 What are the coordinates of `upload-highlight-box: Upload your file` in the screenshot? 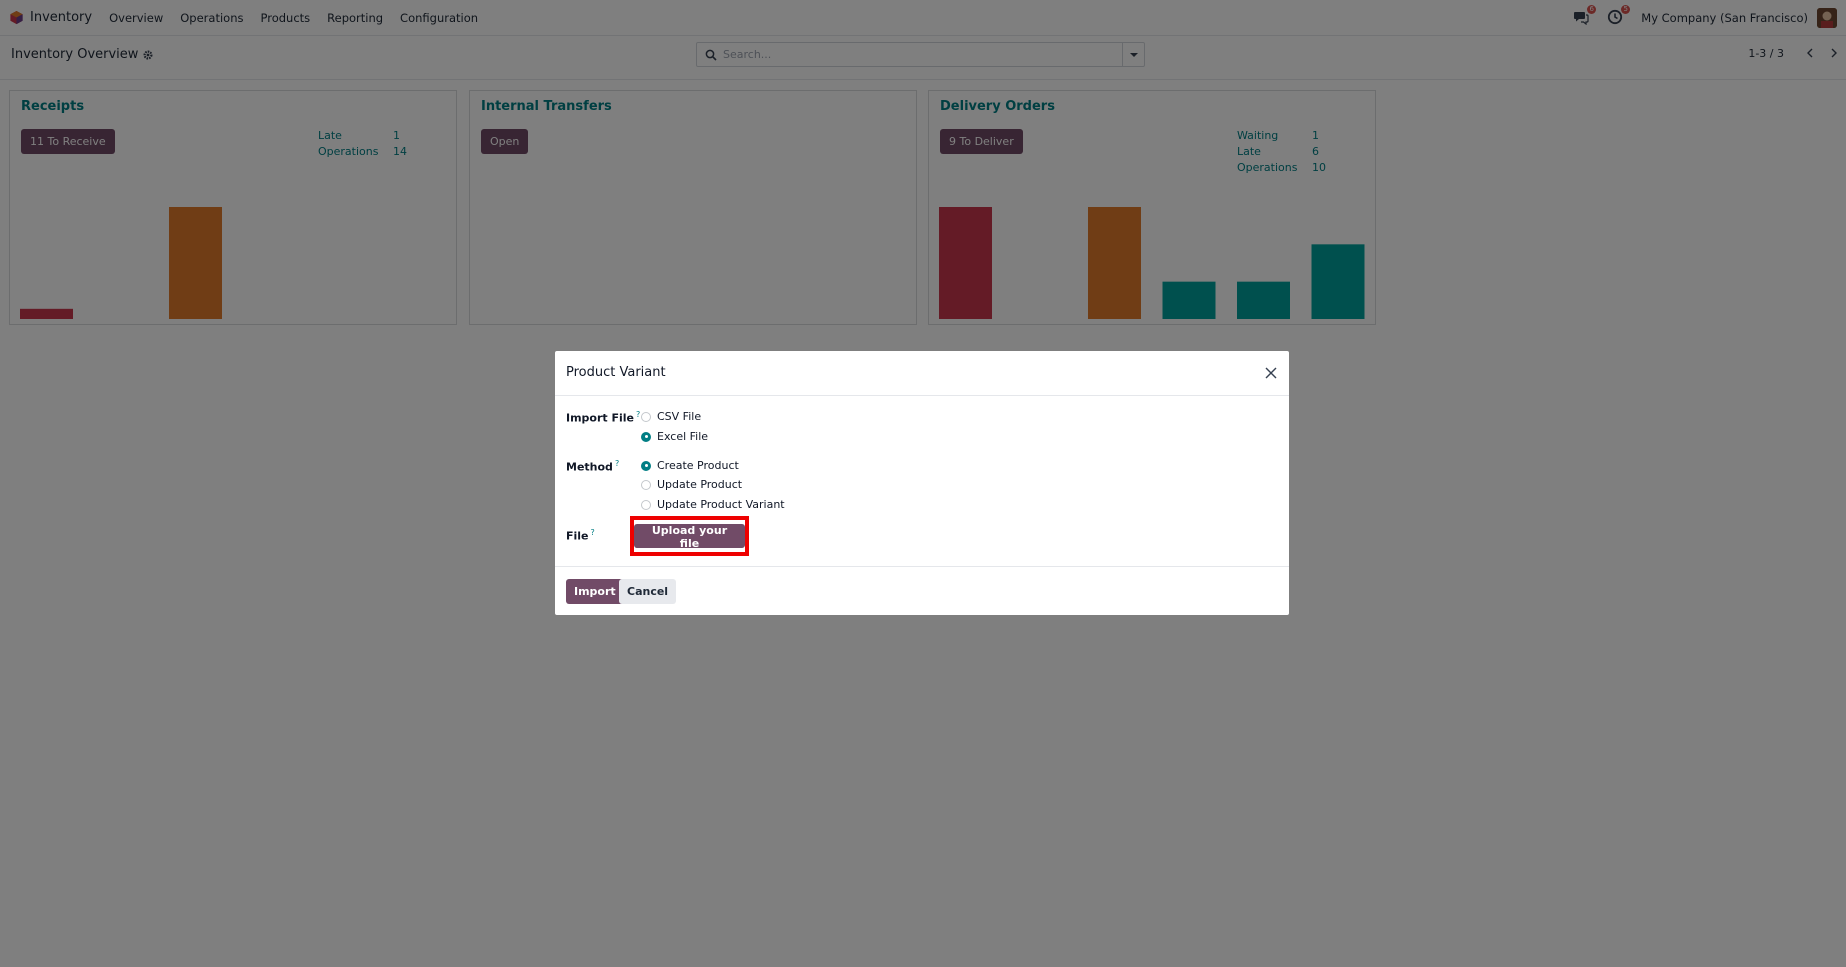 It's located at (689, 536).